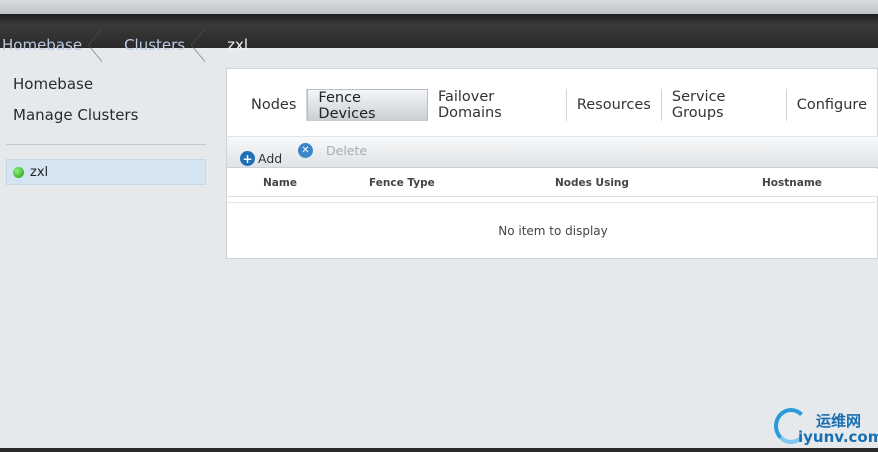  What do you see at coordinates (832, 105) in the screenshot?
I see `tab-configure: Configure` at bounding box center [832, 105].